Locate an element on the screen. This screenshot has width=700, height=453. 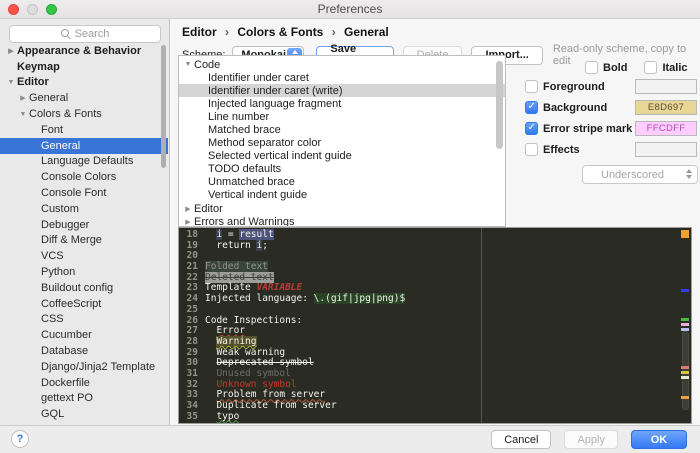
side-item-console-colors: Console Colors is located at coordinates (84, 177).